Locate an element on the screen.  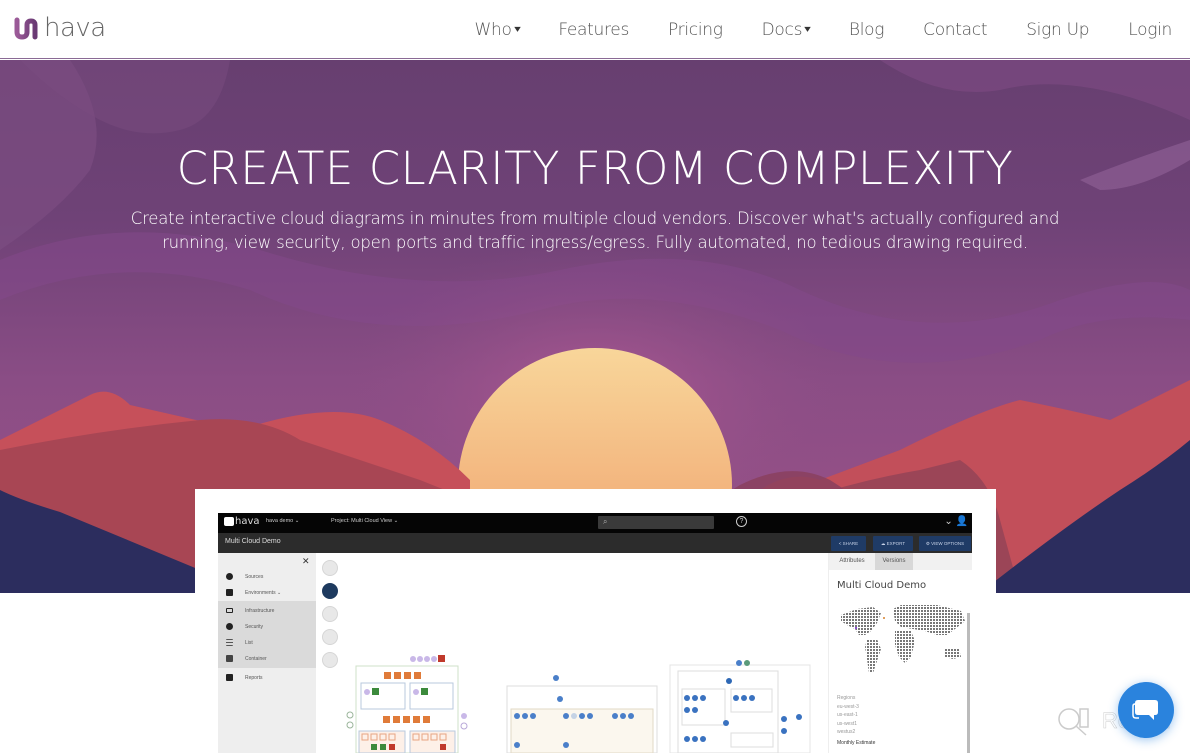
sidebar-item-label: Security is located at coordinates (254, 627).